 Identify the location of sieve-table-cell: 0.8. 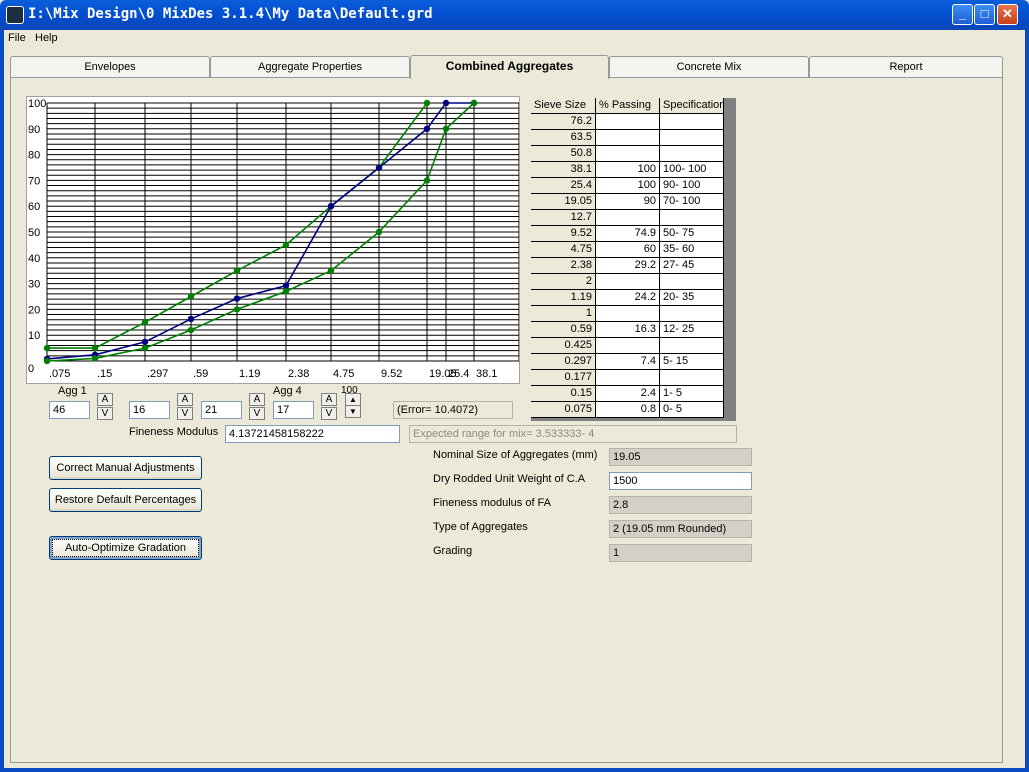
(628, 410).